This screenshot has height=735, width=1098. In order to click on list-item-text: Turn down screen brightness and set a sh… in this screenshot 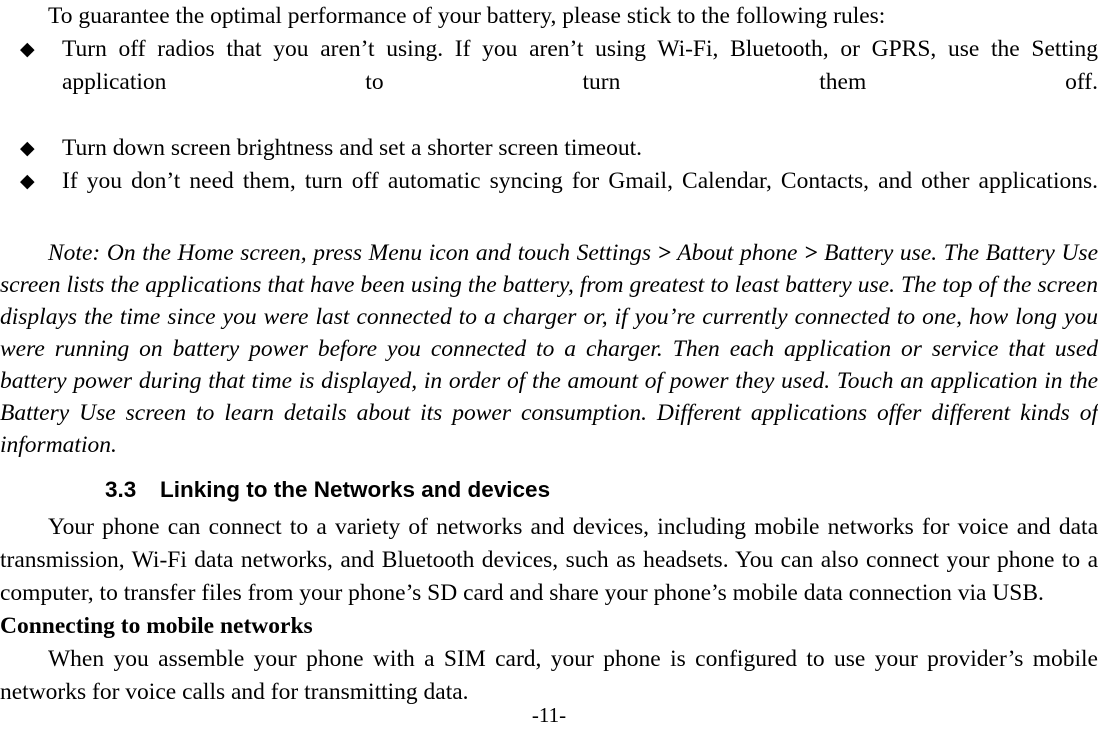, I will do `click(352, 148)`.